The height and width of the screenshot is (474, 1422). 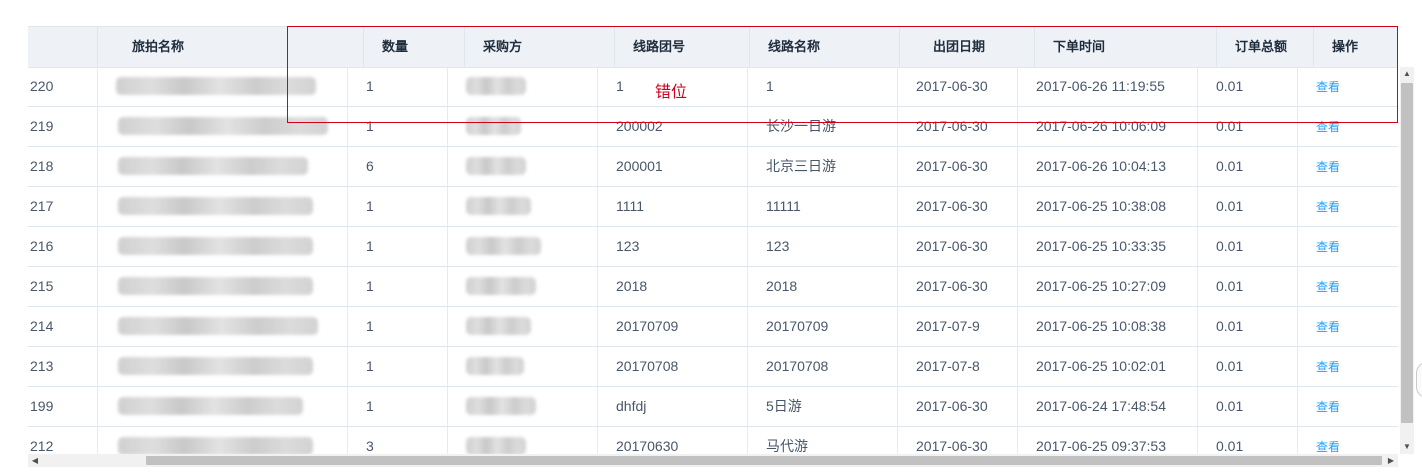 I want to click on cell-id: 216, so click(x=63, y=246).